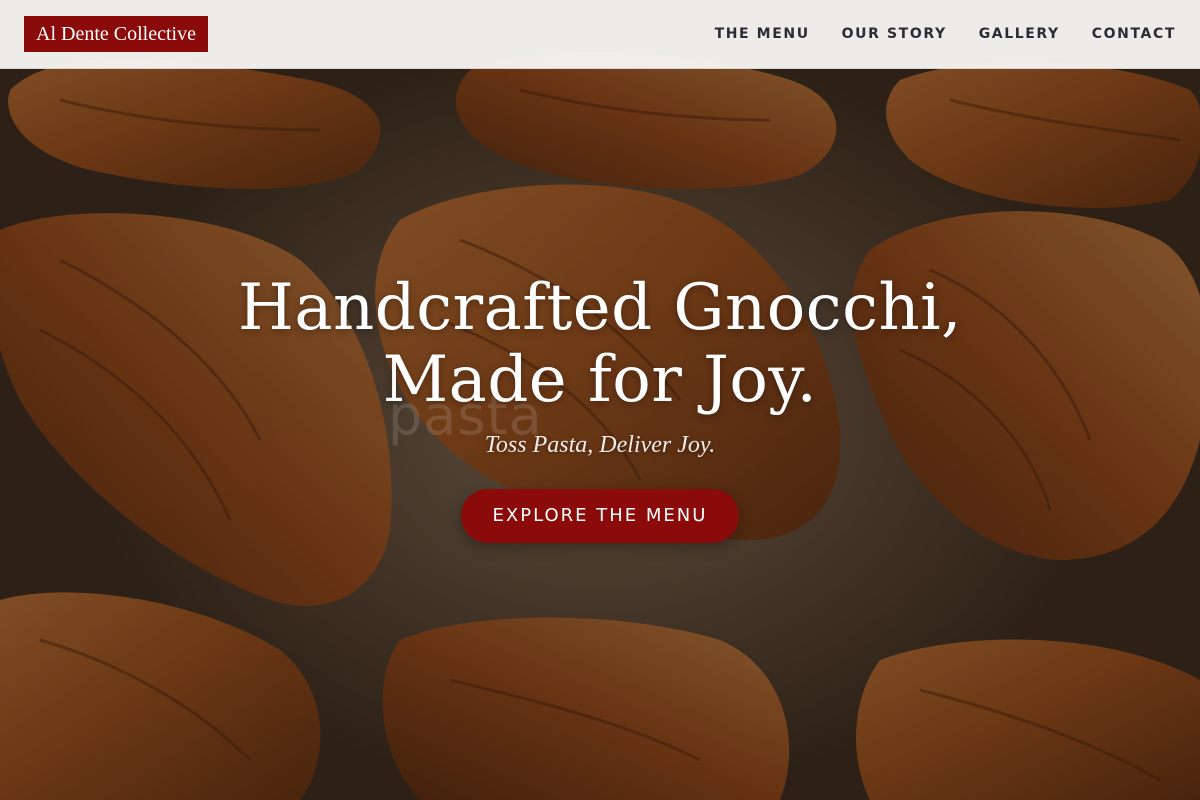  Describe the element at coordinates (762, 34) in the screenshot. I see `nav-item-the-menu: THE MENU` at that location.